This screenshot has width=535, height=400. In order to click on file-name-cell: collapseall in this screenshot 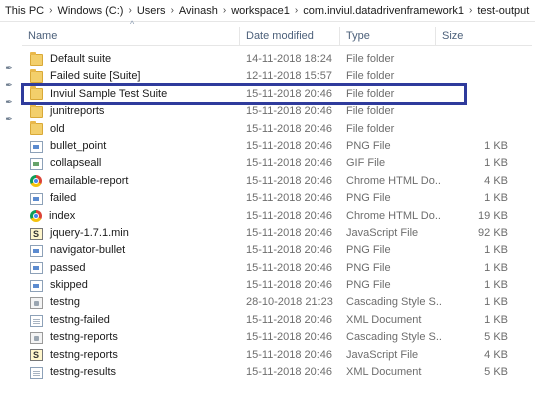, I will do `click(136, 163)`.